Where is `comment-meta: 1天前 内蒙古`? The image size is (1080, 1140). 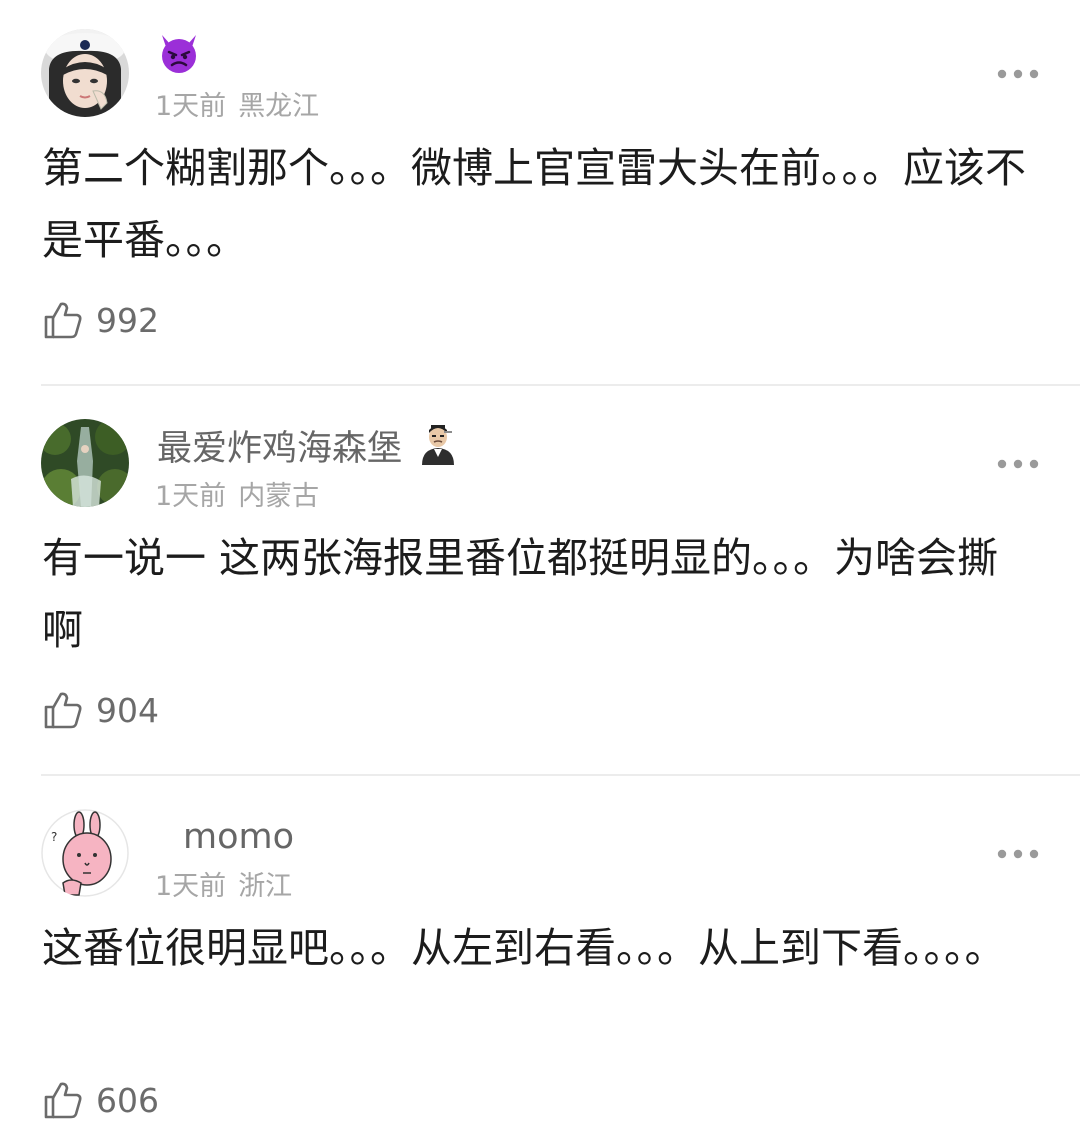
comment-meta: 1天前 内蒙古 is located at coordinates (237, 493).